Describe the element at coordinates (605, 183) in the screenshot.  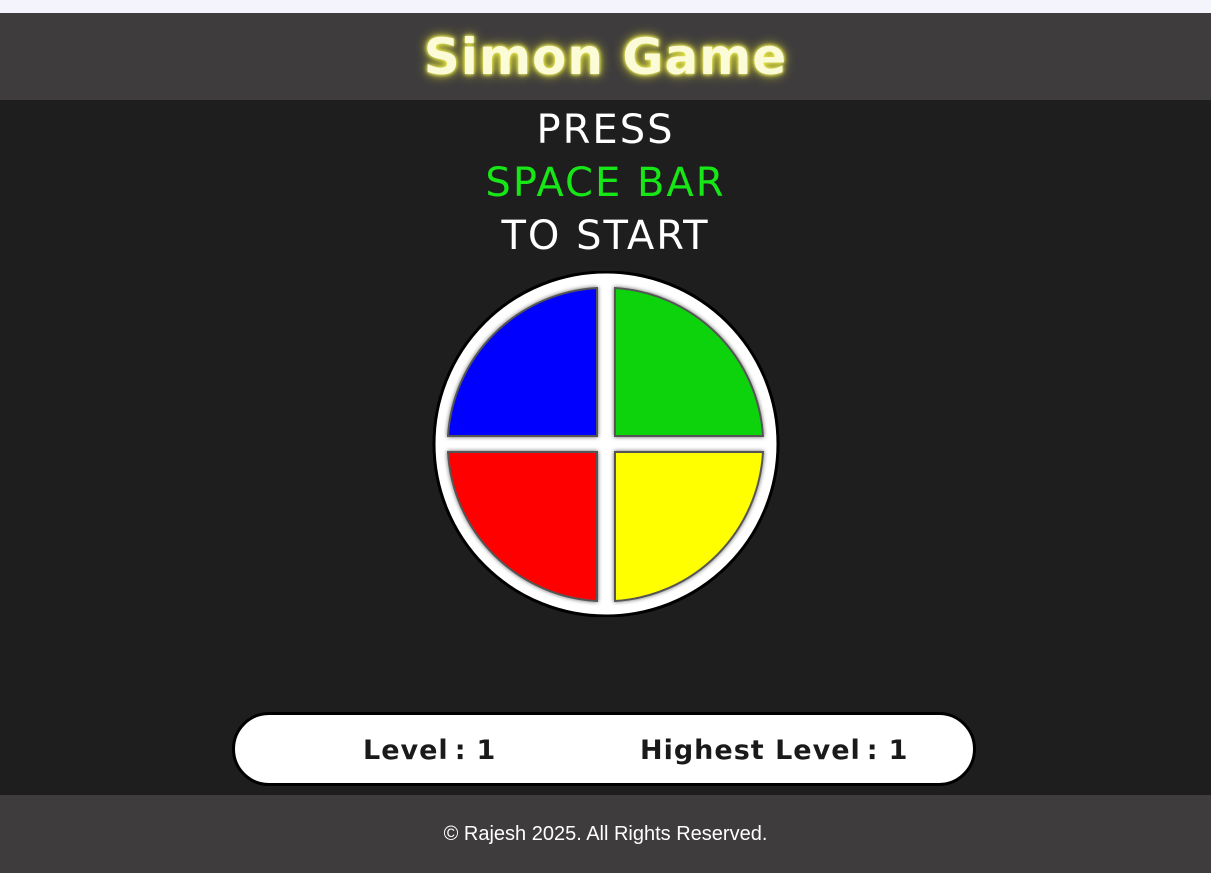
I see `prompt-space-bar: SPACE BAR` at that location.